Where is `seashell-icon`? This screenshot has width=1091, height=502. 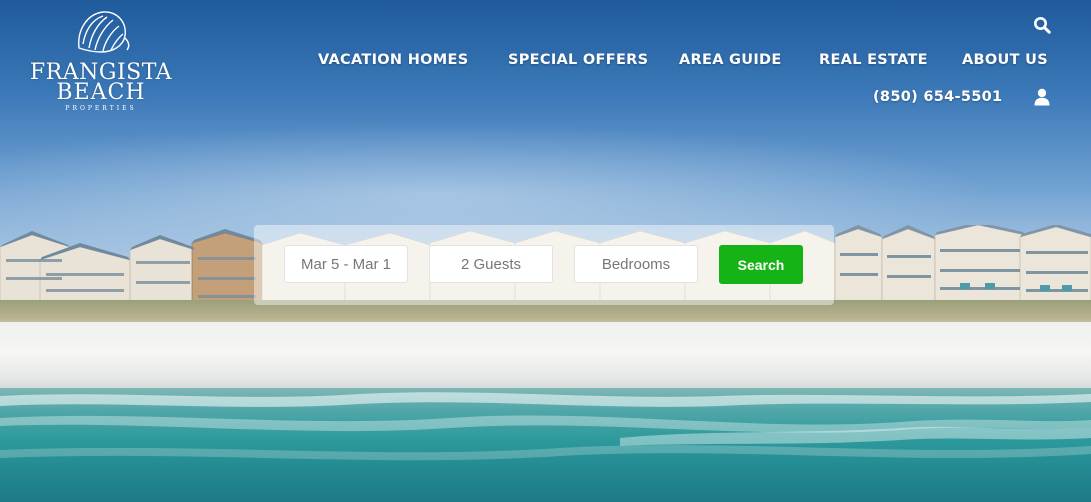 seashell-icon is located at coordinates (104, 32).